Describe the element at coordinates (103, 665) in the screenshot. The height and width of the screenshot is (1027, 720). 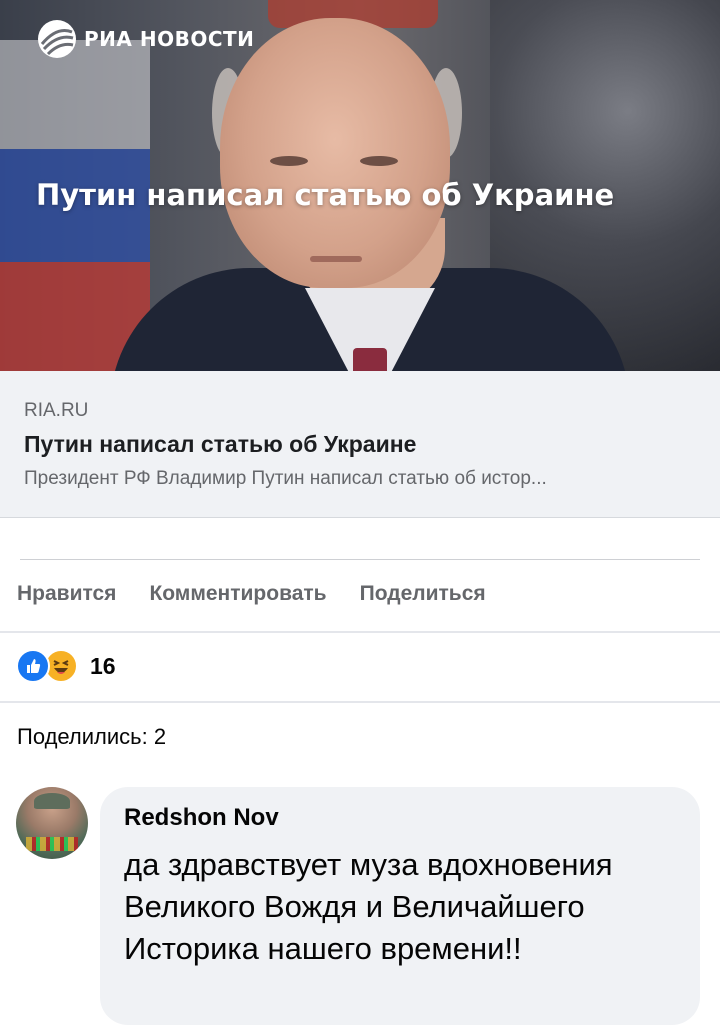
I see `reaction-count: 16` at that location.